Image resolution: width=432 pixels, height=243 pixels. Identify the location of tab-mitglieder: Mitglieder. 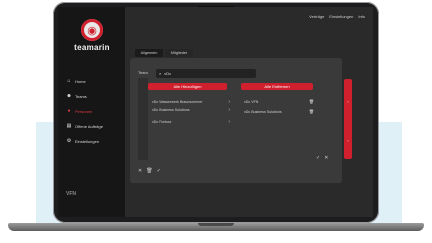
(179, 53).